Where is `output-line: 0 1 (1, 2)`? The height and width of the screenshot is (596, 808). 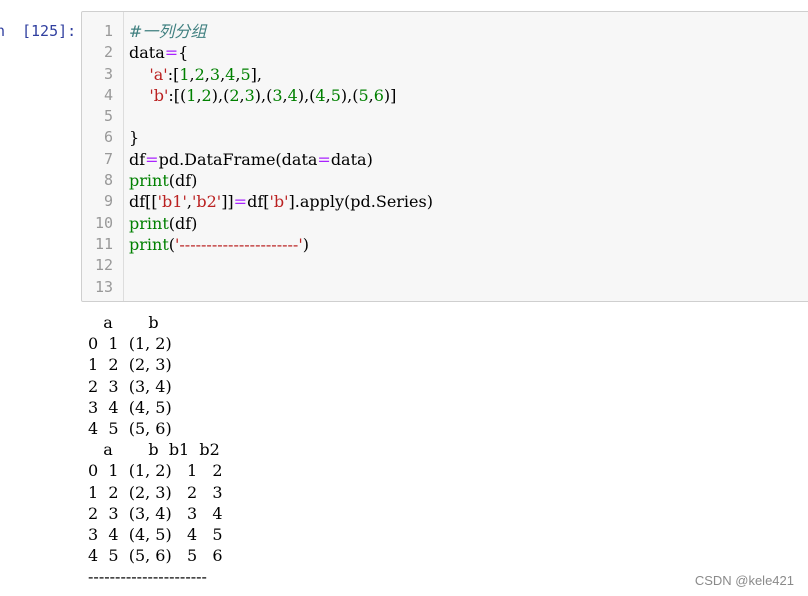 output-line: 0 1 (1, 2) is located at coordinates (130, 344).